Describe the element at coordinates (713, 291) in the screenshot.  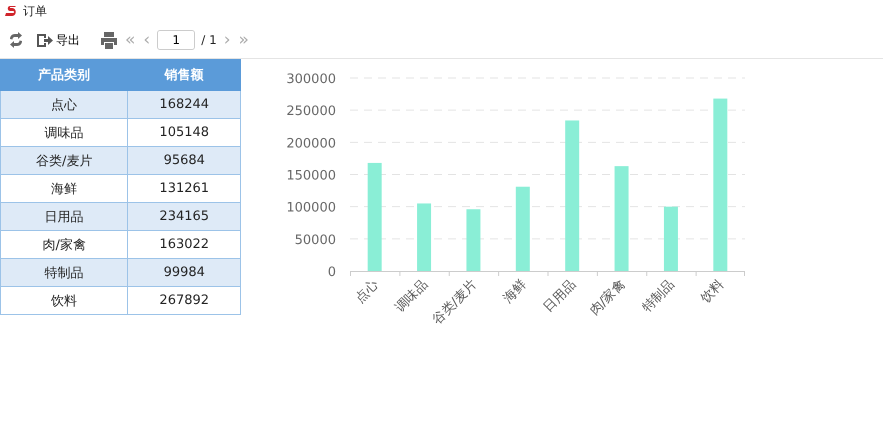
I see `x-axis-label: 饮料` at that location.